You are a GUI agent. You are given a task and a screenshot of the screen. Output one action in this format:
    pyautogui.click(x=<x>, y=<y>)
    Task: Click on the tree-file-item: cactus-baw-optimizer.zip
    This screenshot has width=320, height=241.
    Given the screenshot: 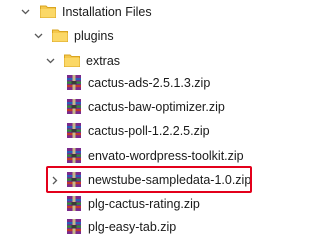 What is the action you would take?
    pyautogui.click(x=141, y=107)
    